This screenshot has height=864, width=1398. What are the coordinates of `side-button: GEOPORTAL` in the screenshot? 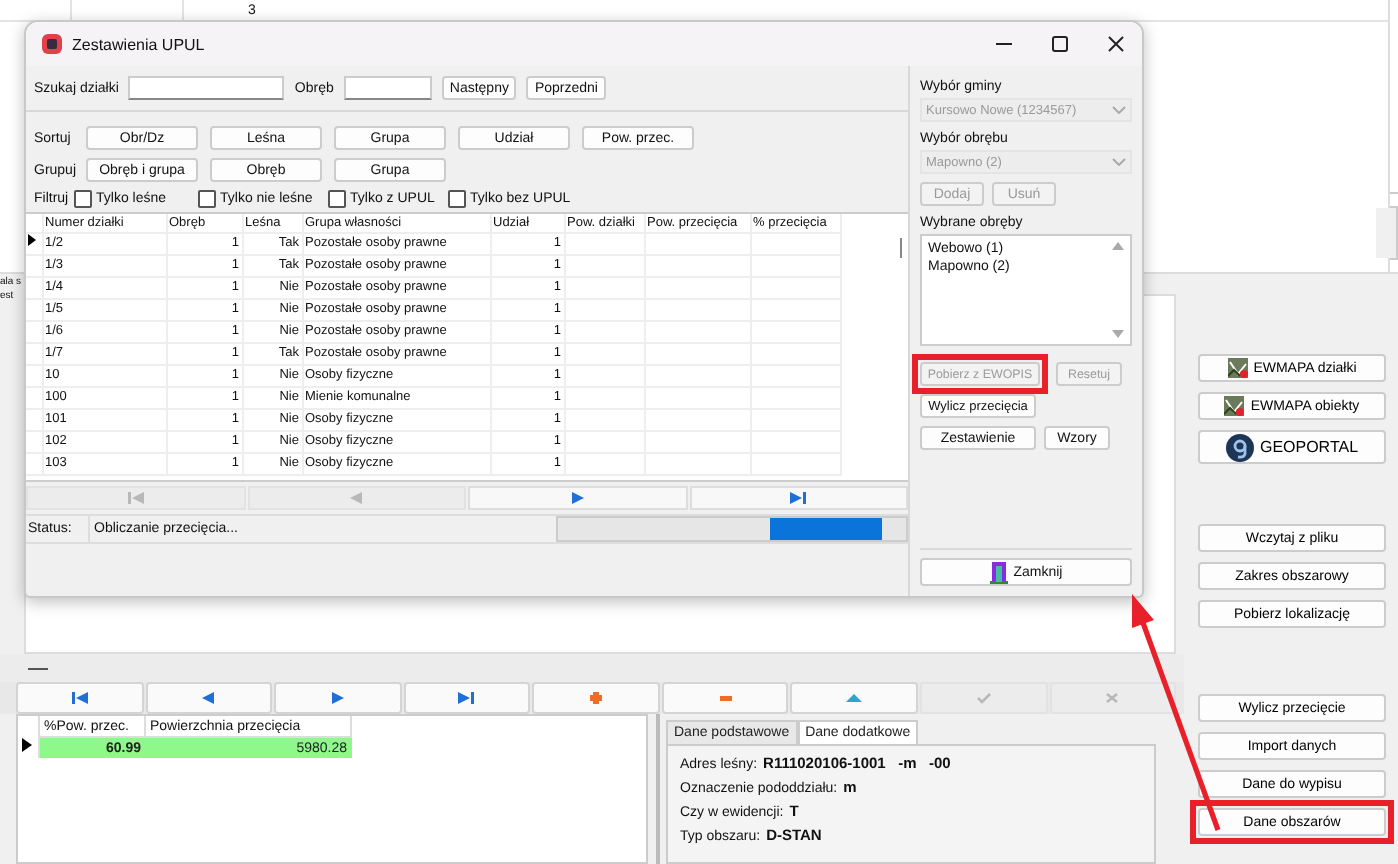 It's located at (1292, 447).